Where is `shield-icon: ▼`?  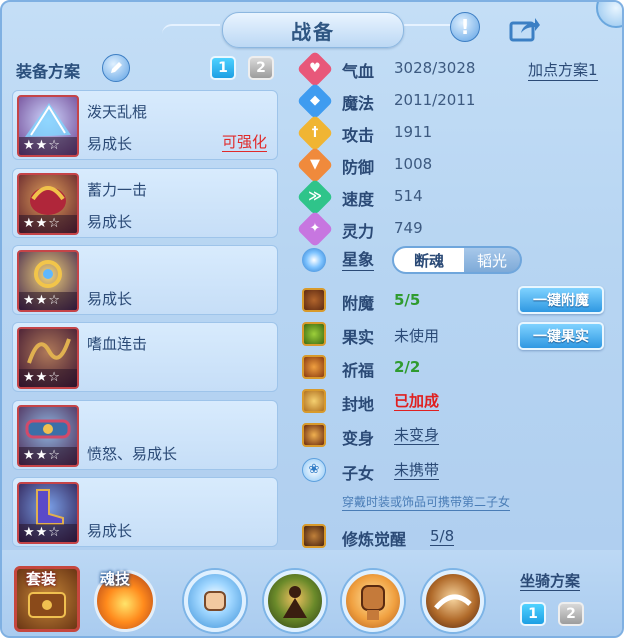
shield-icon: ▼ is located at coordinates (315, 165).